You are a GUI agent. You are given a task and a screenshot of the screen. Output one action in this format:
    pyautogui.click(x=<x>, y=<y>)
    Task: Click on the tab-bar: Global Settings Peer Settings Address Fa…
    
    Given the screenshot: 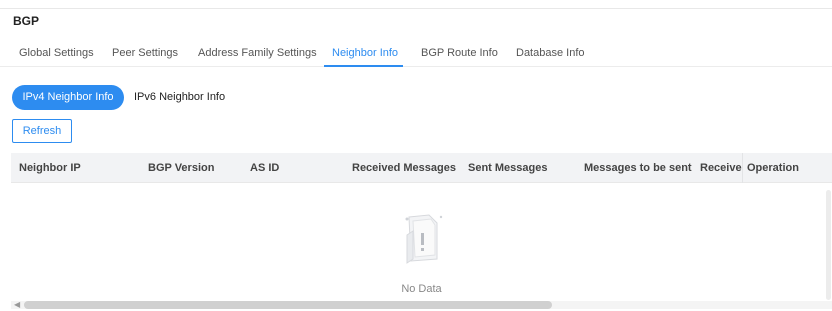 What is the action you would take?
    pyautogui.click(x=416, y=52)
    